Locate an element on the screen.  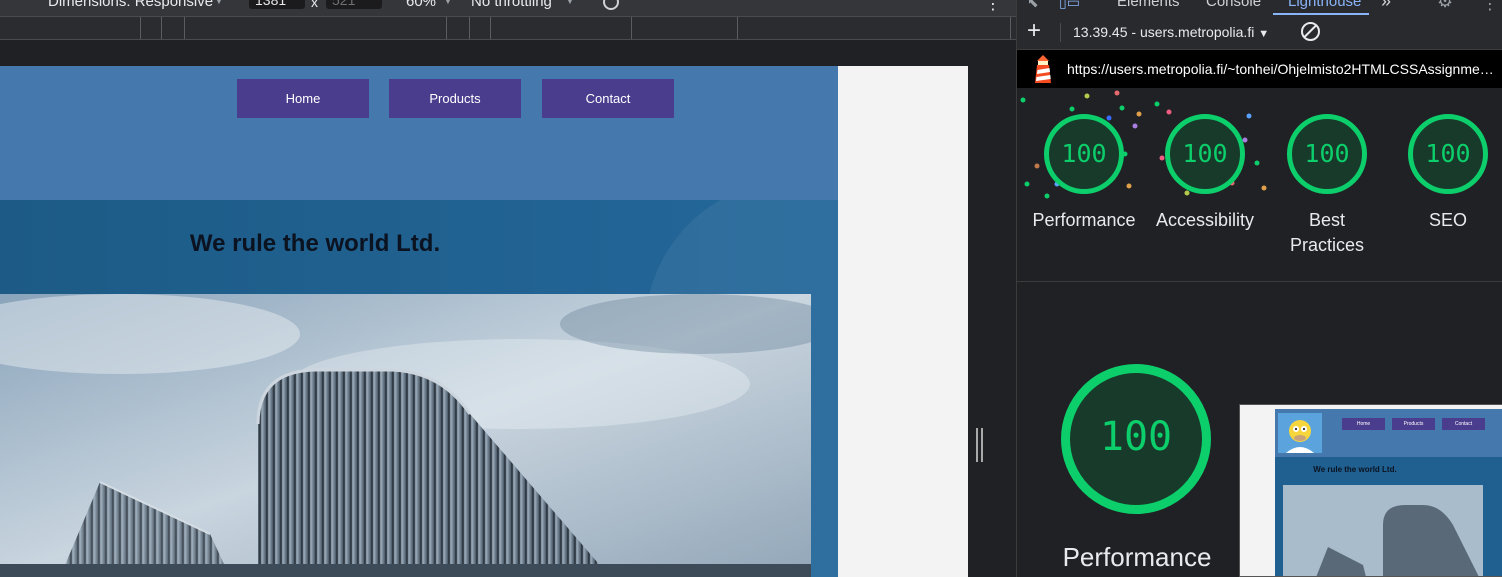
cartoon-avatar-icon is located at coordinates (1300, 433).